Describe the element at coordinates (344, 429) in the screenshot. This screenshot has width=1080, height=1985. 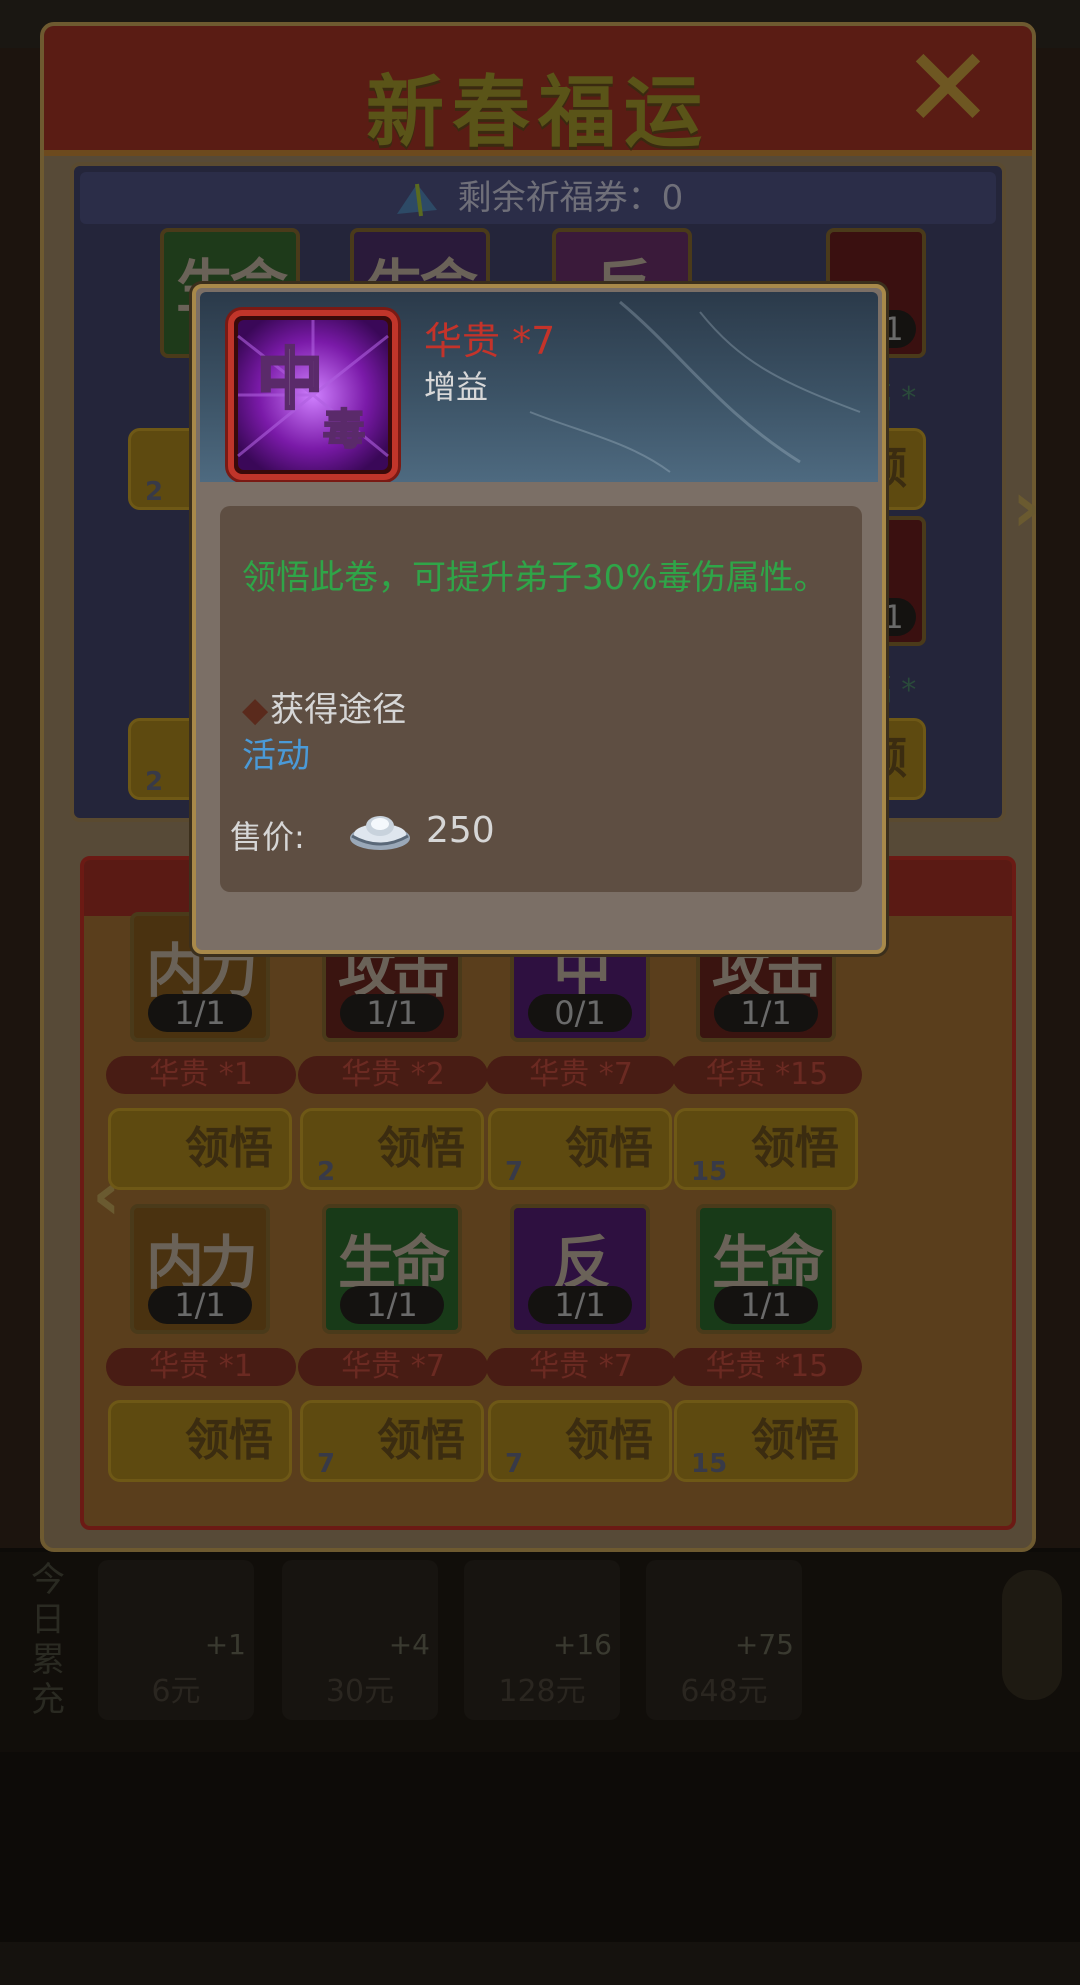
I see `icon-glyph-small: 毒` at that location.